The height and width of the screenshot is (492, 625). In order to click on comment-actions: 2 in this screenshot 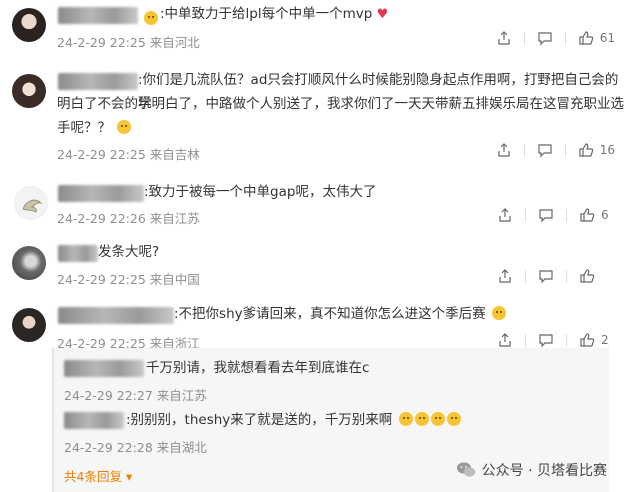, I will do `click(550, 340)`.